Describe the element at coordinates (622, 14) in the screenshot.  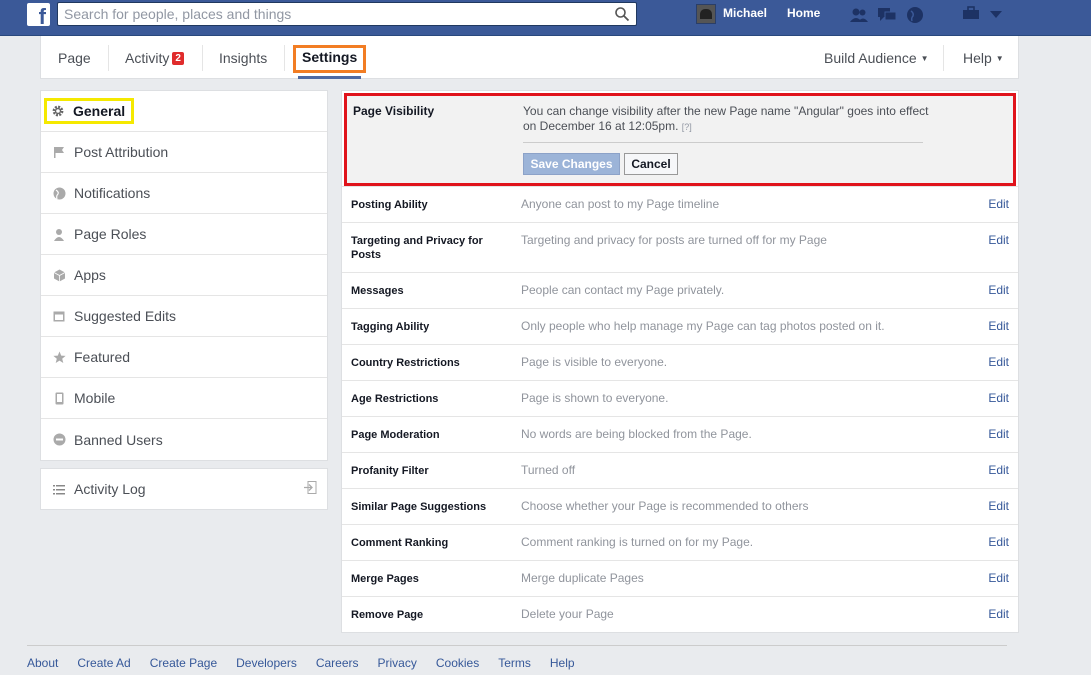
I see `search-icon` at that location.